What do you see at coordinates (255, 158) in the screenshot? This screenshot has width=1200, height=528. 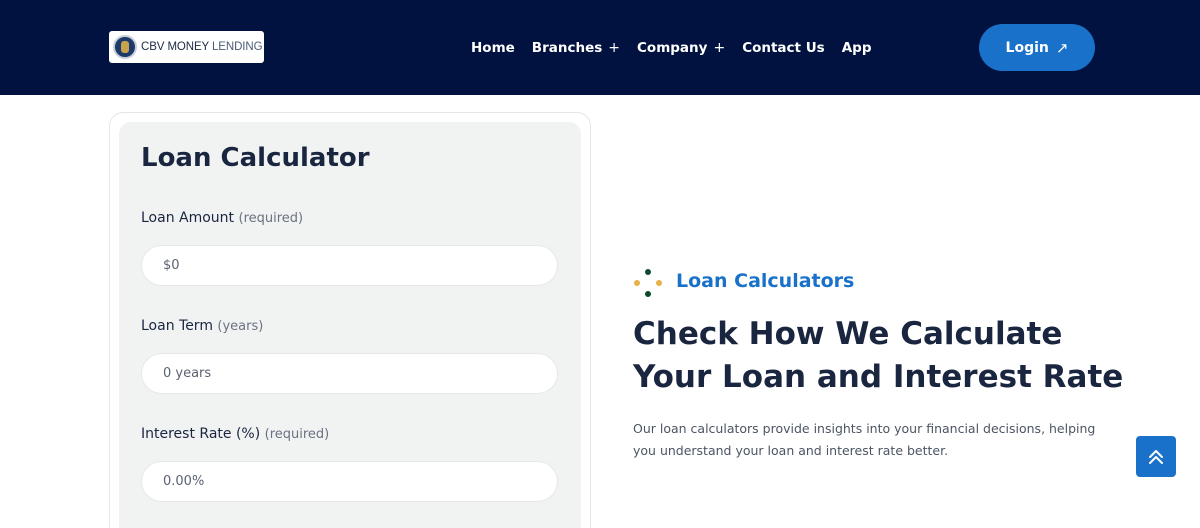 I see `calculator-title: Loan Calculator` at bounding box center [255, 158].